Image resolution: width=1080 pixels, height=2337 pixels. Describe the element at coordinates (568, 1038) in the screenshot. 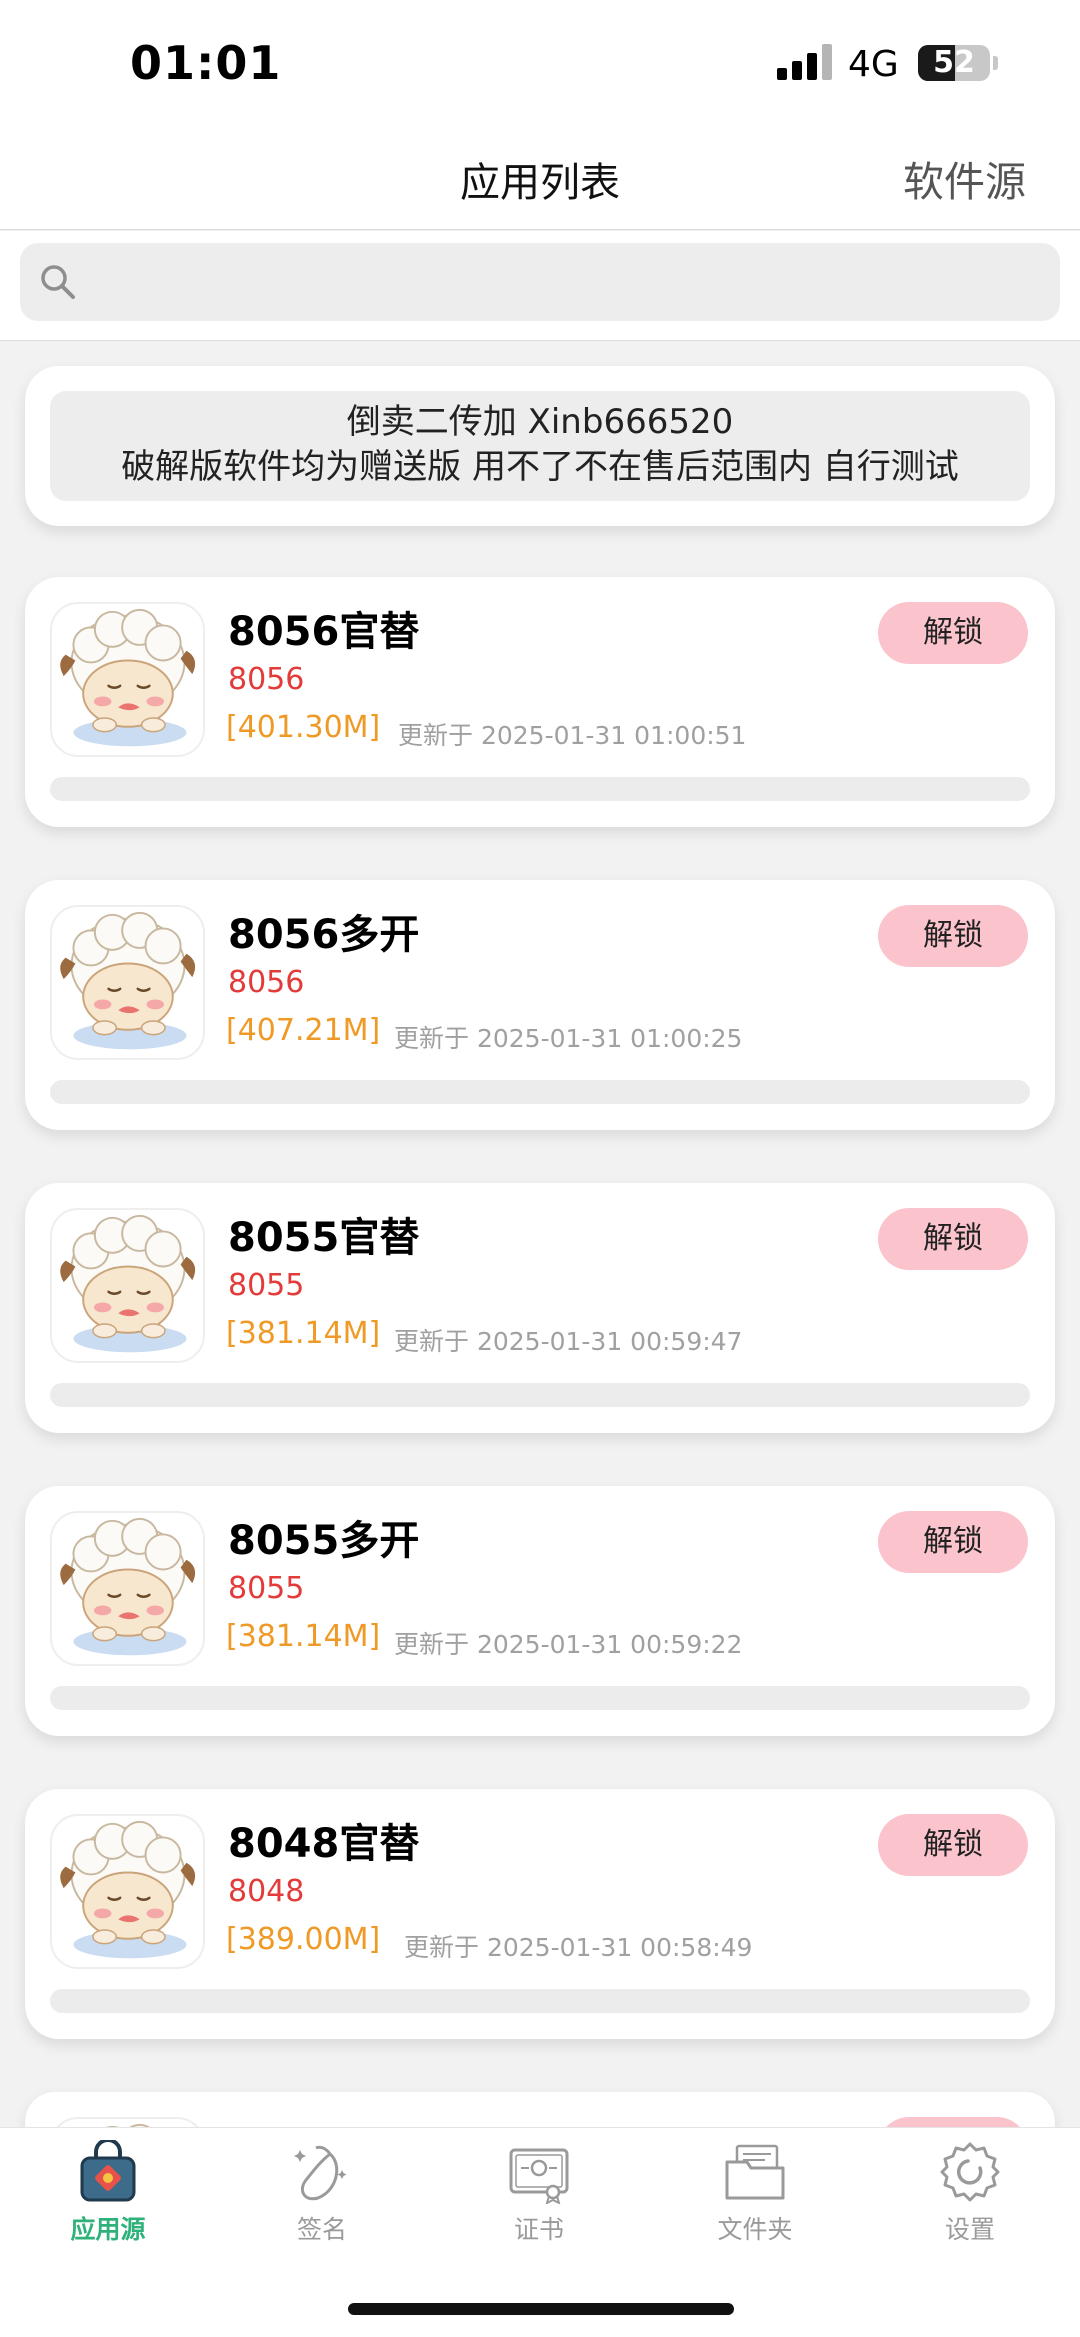

I see `app-updated-time: 更新于 2025-01-31 01:00:25` at that location.